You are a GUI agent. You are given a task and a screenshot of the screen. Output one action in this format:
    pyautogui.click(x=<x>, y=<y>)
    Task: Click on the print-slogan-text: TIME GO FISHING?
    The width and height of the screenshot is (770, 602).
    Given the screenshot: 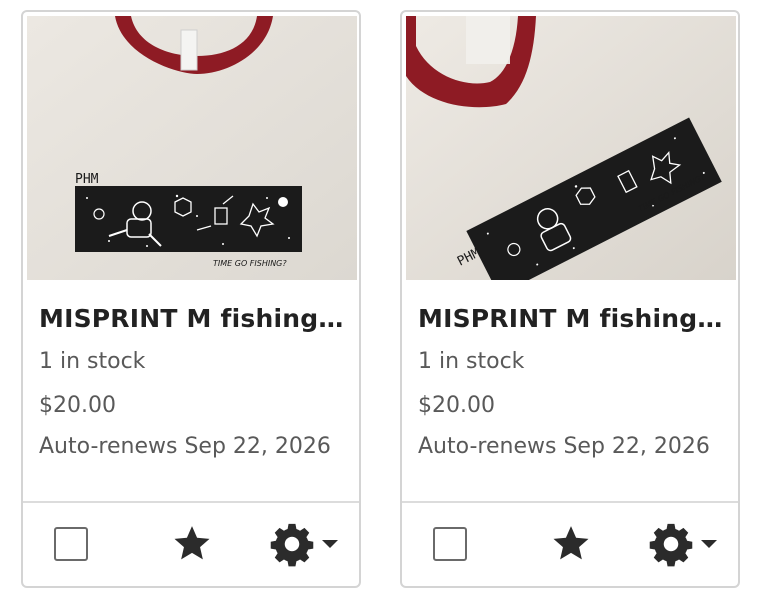 What is the action you would take?
    pyautogui.click(x=250, y=263)
    